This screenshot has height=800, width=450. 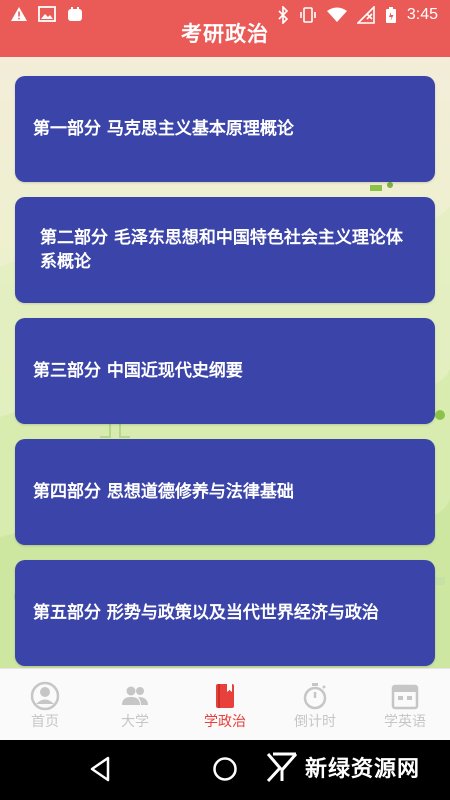 I want to click on stopwatch-icon, so click(x=315, y=696).